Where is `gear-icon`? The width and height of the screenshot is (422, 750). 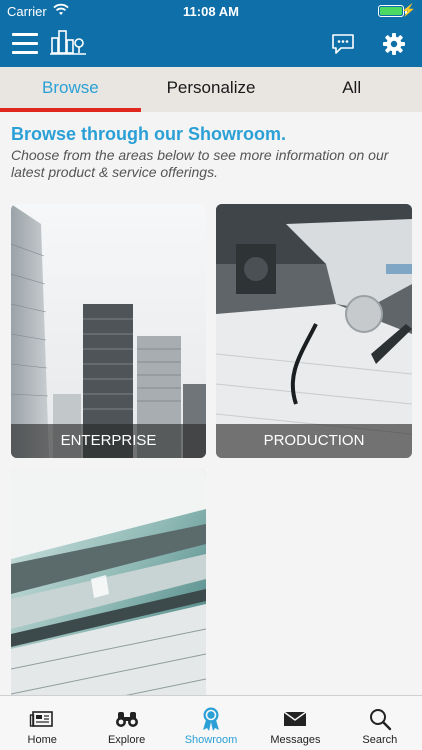 gear-icon is located at coordinates (394, 44).